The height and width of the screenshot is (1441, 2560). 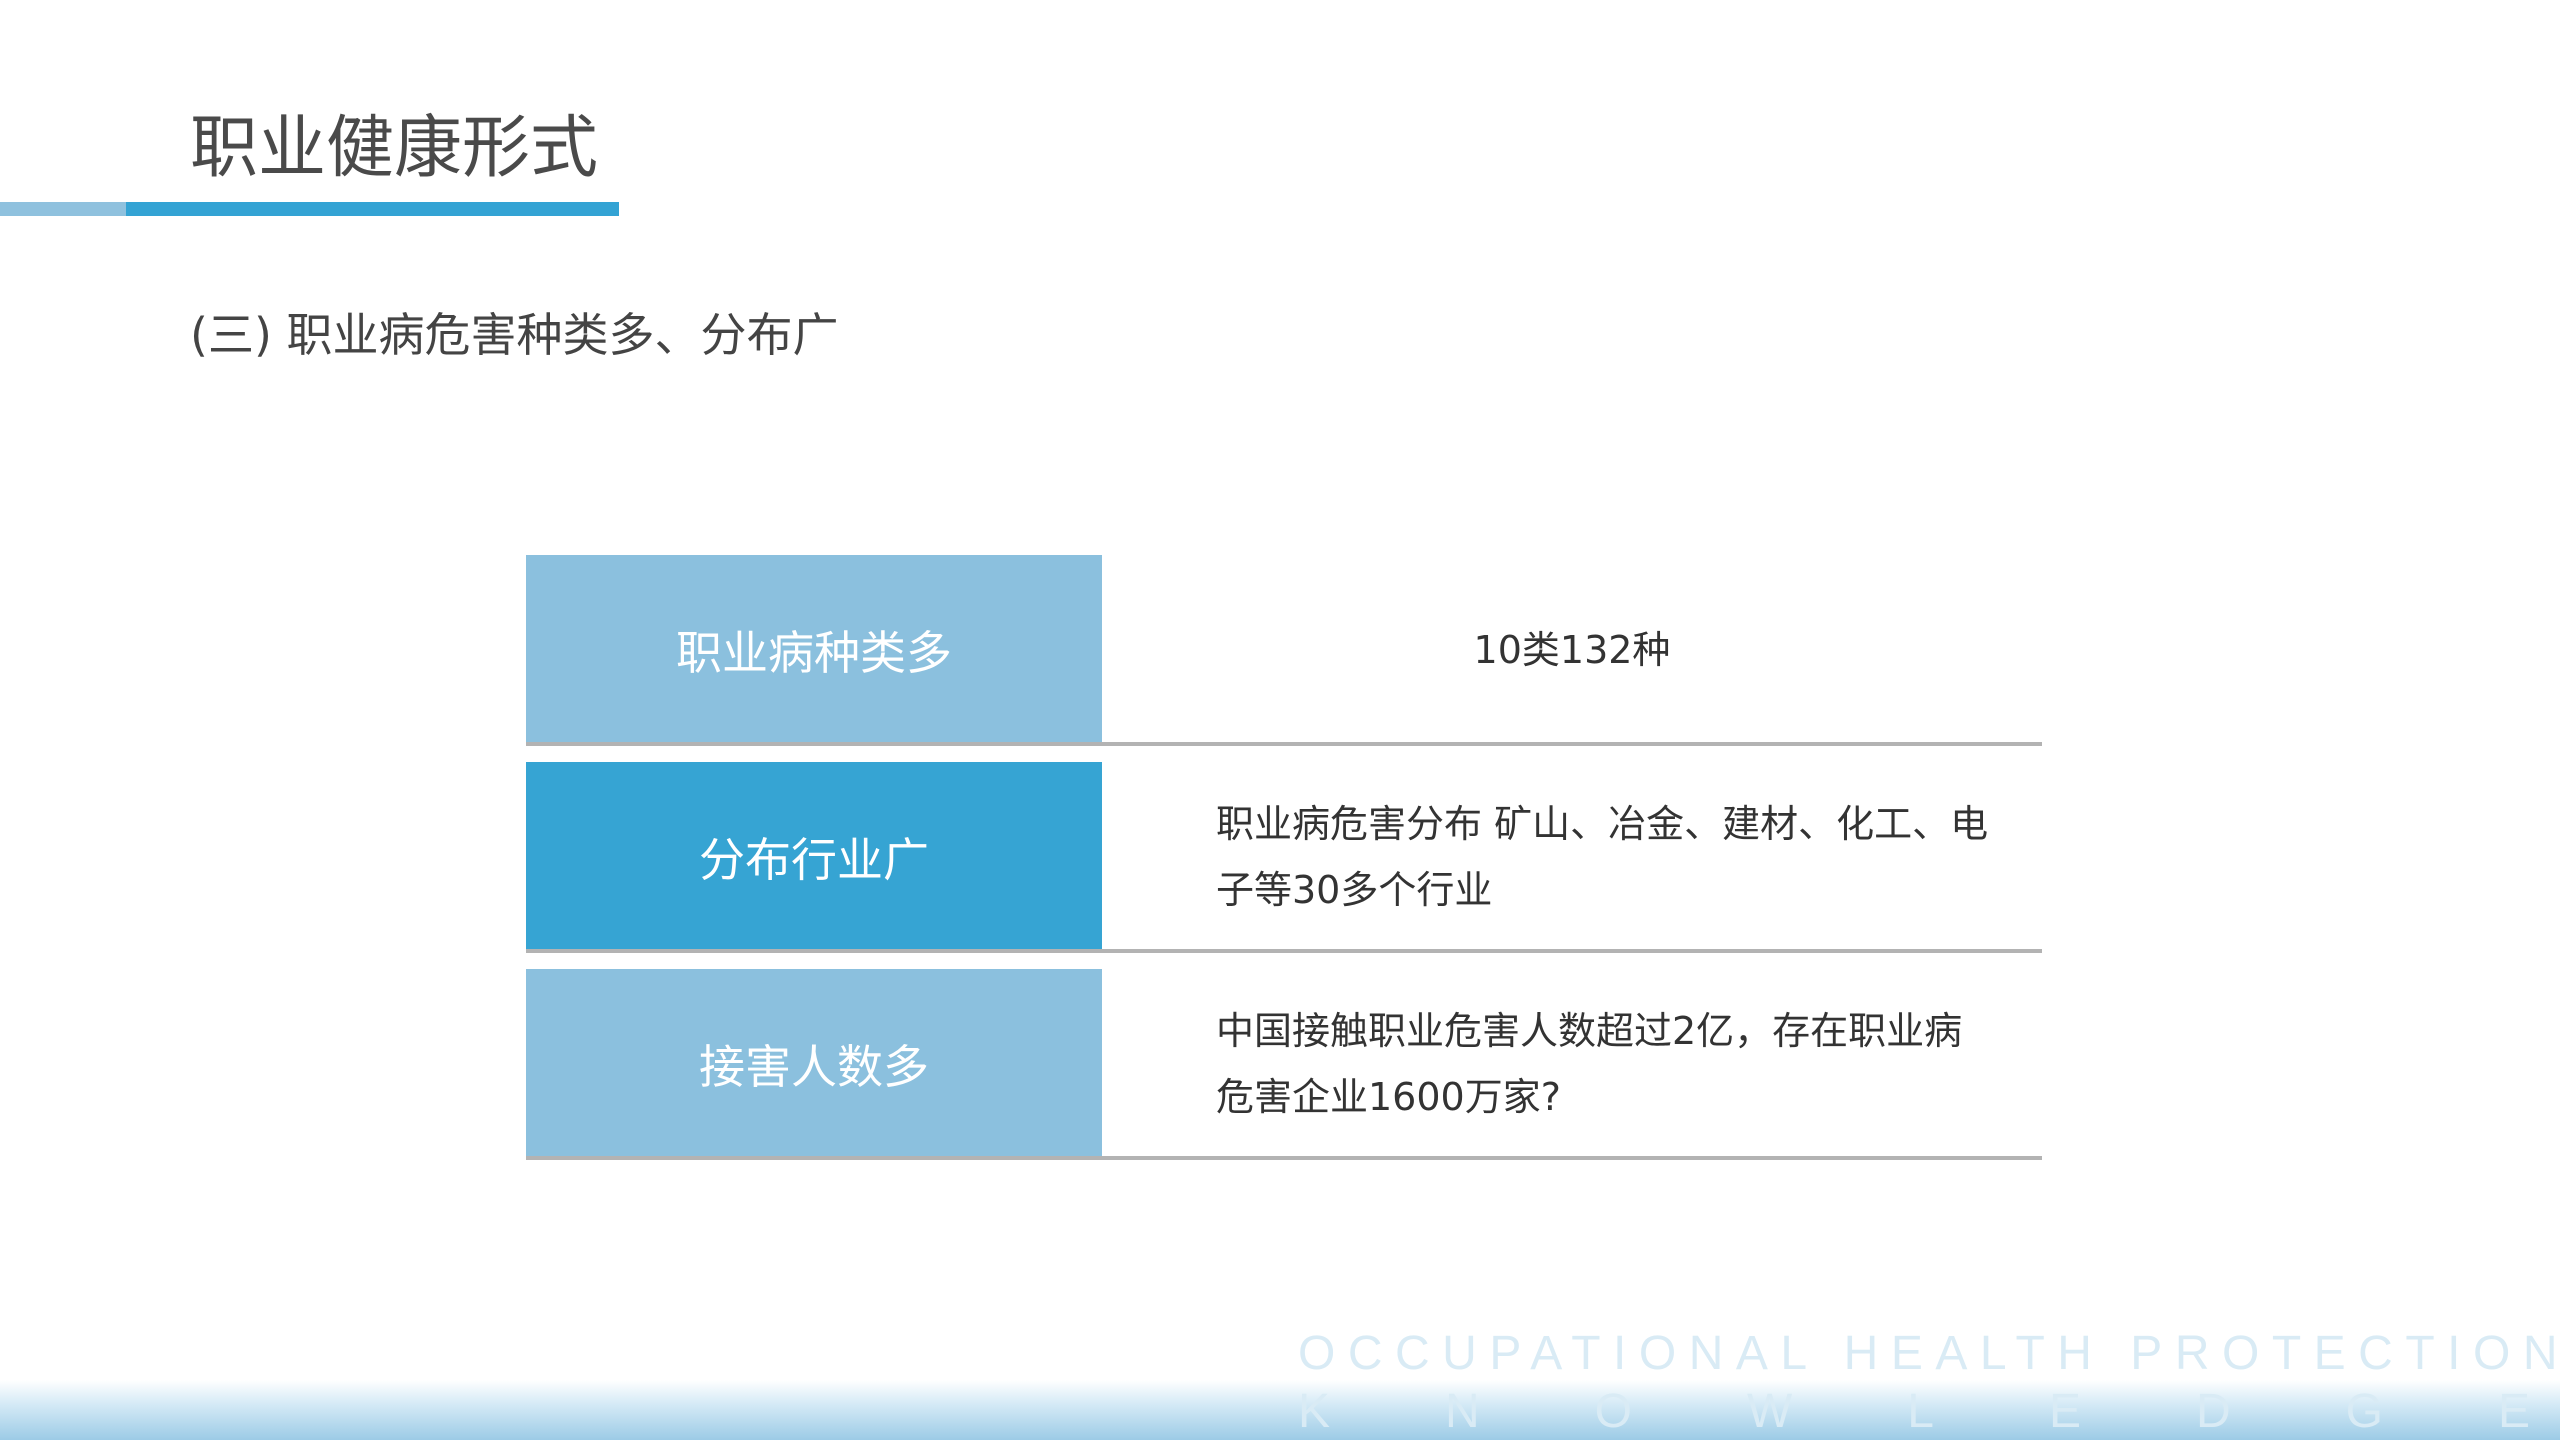 I want to click on table-row: 职业病种类多 10类132种, so click(x=1284, y=650).